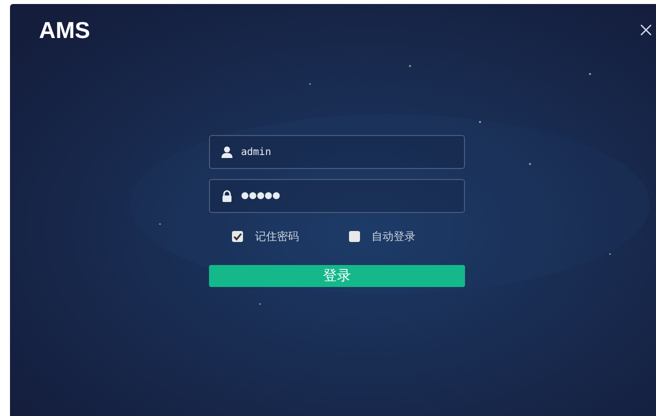  What do you see at coordinates (227, 196) in the screenshot?
I see `lock-icon` at bounding box center [227, 196].